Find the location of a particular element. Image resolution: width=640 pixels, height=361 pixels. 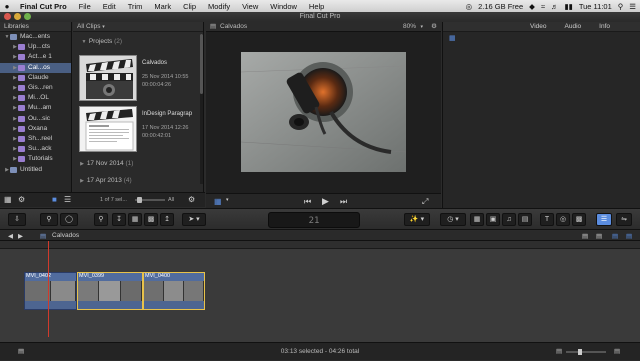

library-item: ▶ Sh...reel is located at coordinates (35, 139).